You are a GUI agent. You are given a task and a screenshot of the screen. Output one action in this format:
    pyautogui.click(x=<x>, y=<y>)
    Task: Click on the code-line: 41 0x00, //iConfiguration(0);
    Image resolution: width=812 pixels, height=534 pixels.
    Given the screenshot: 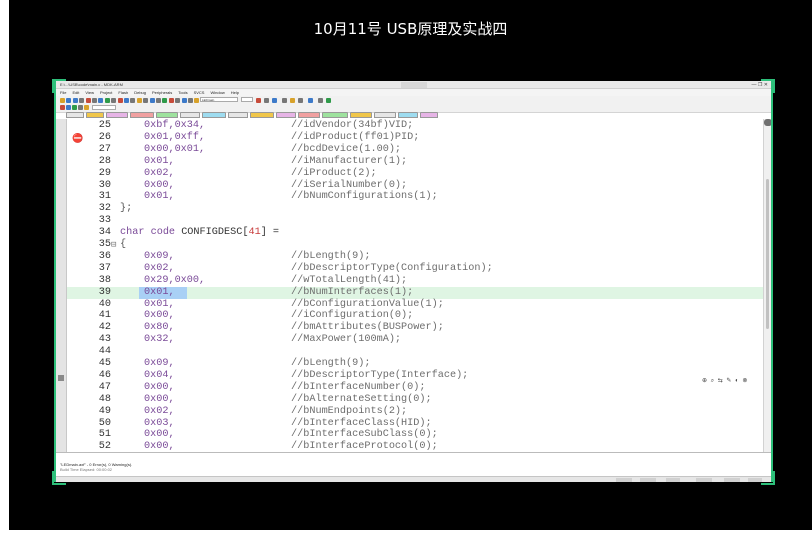 What is the action you would take?
    pyautogui.click(x=415, y=316)
    